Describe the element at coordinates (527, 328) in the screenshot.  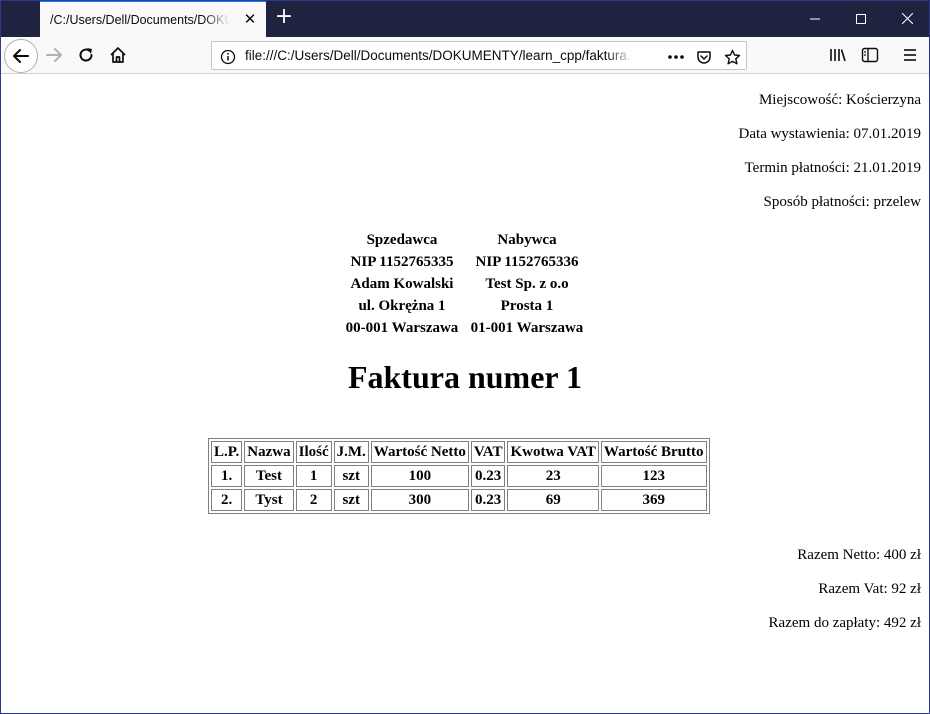
I see `buyer-city: 01-001 Warszawa` at that location.